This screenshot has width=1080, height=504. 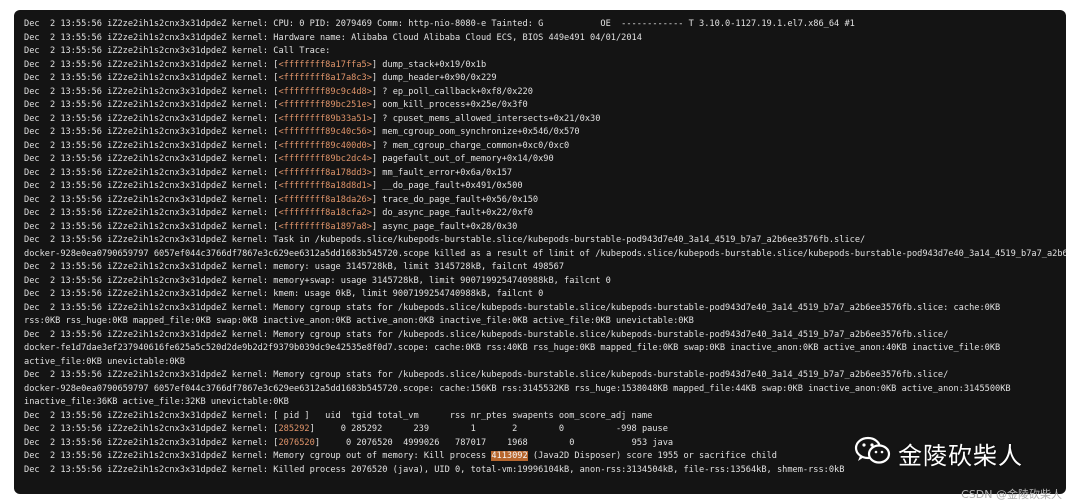 I want to click on log-address: <ffffffff89c9c4d8>, so click(x=325, y=91).